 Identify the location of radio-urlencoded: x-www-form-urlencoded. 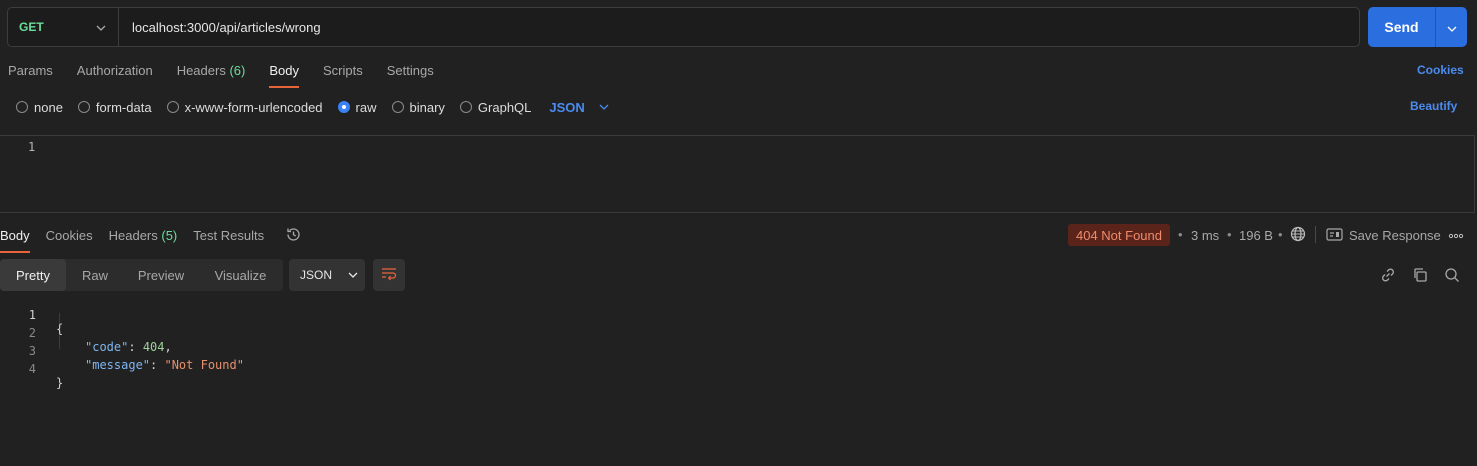
(244, 107).